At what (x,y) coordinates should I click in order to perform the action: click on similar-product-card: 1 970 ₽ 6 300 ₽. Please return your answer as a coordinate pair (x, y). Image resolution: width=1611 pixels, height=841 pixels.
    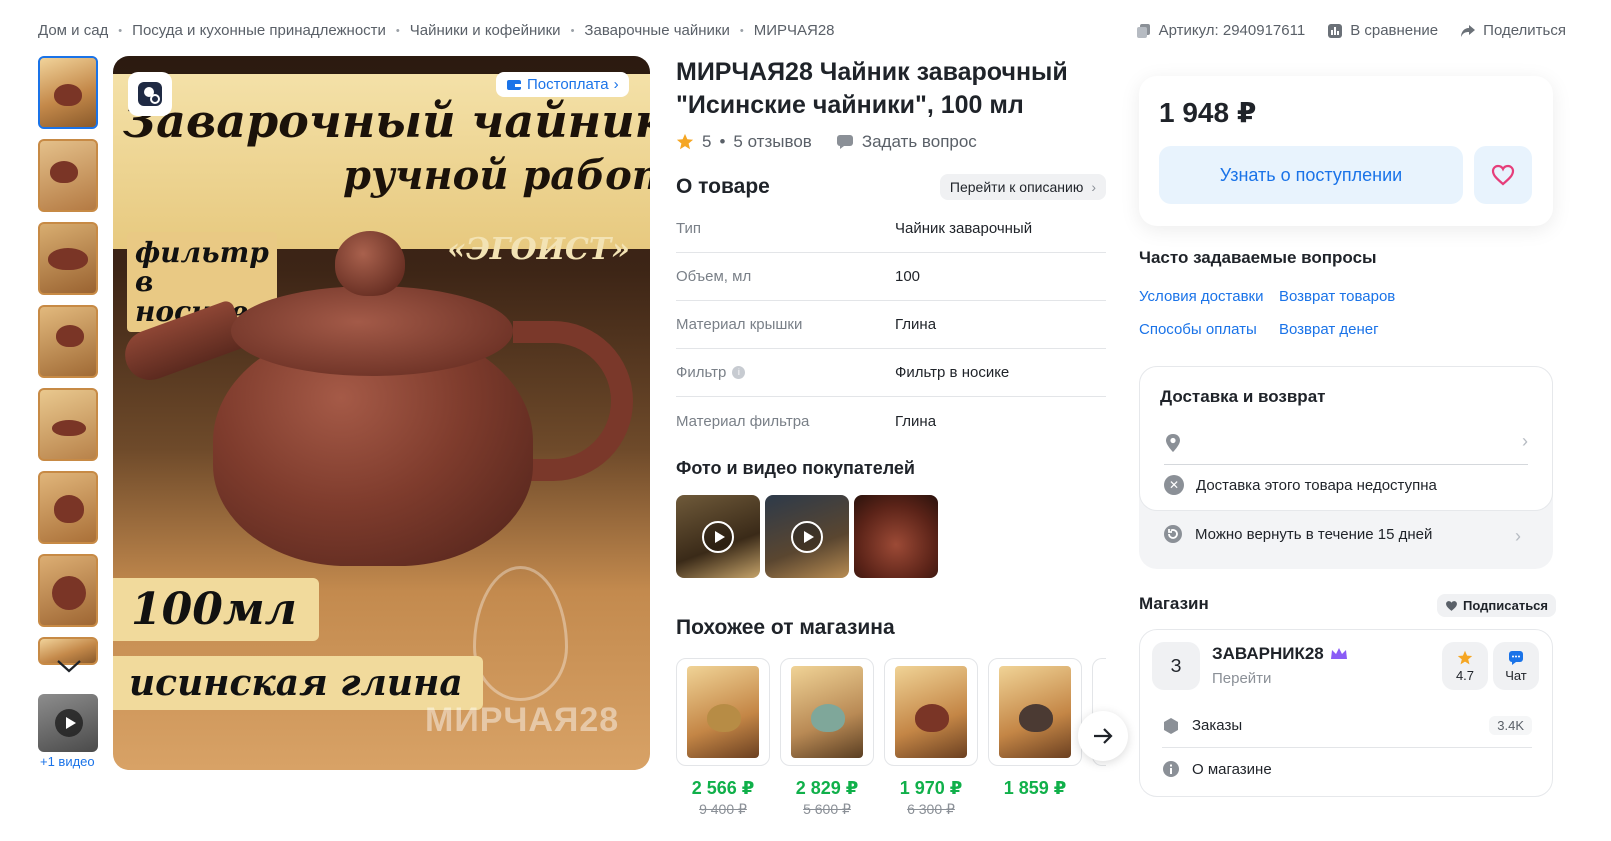
    Looking at the image, I should click on (931, 738).